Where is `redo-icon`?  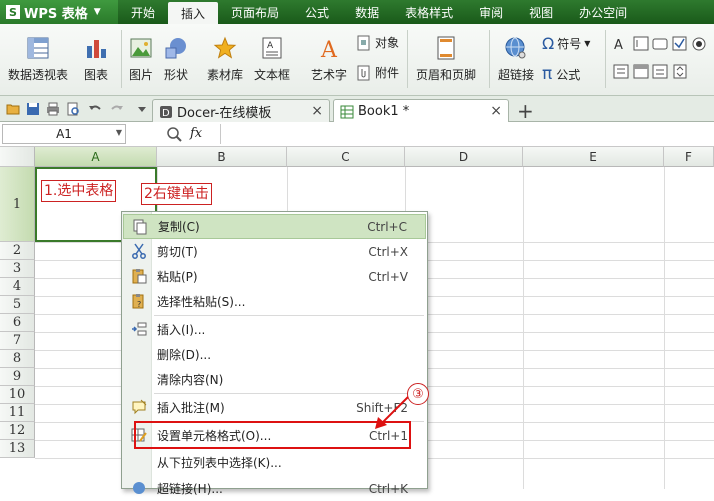
redo-icon is located at coordinates (117, 109).